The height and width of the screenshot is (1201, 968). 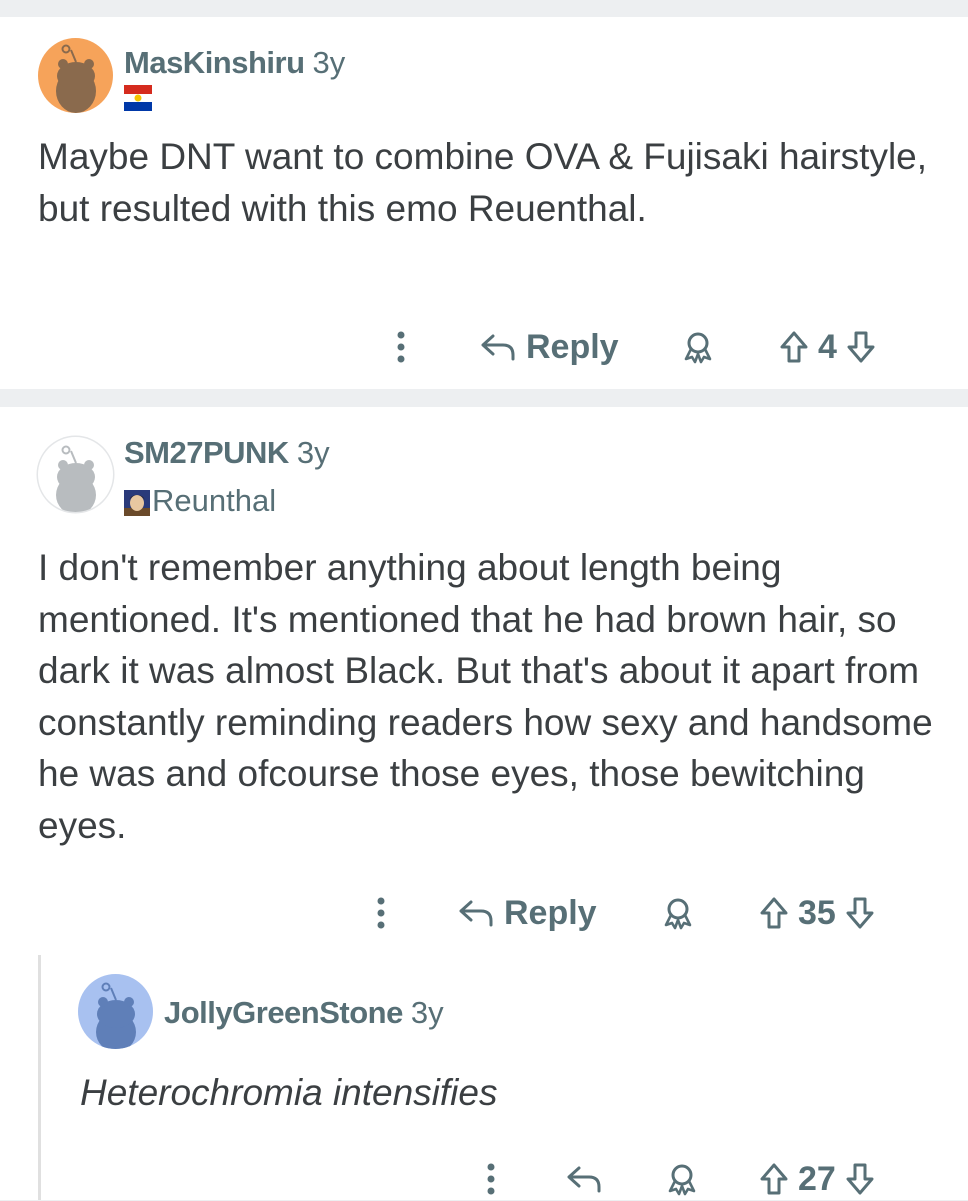 I want to click on vote-score: 27, so click(x=817, y=1178).